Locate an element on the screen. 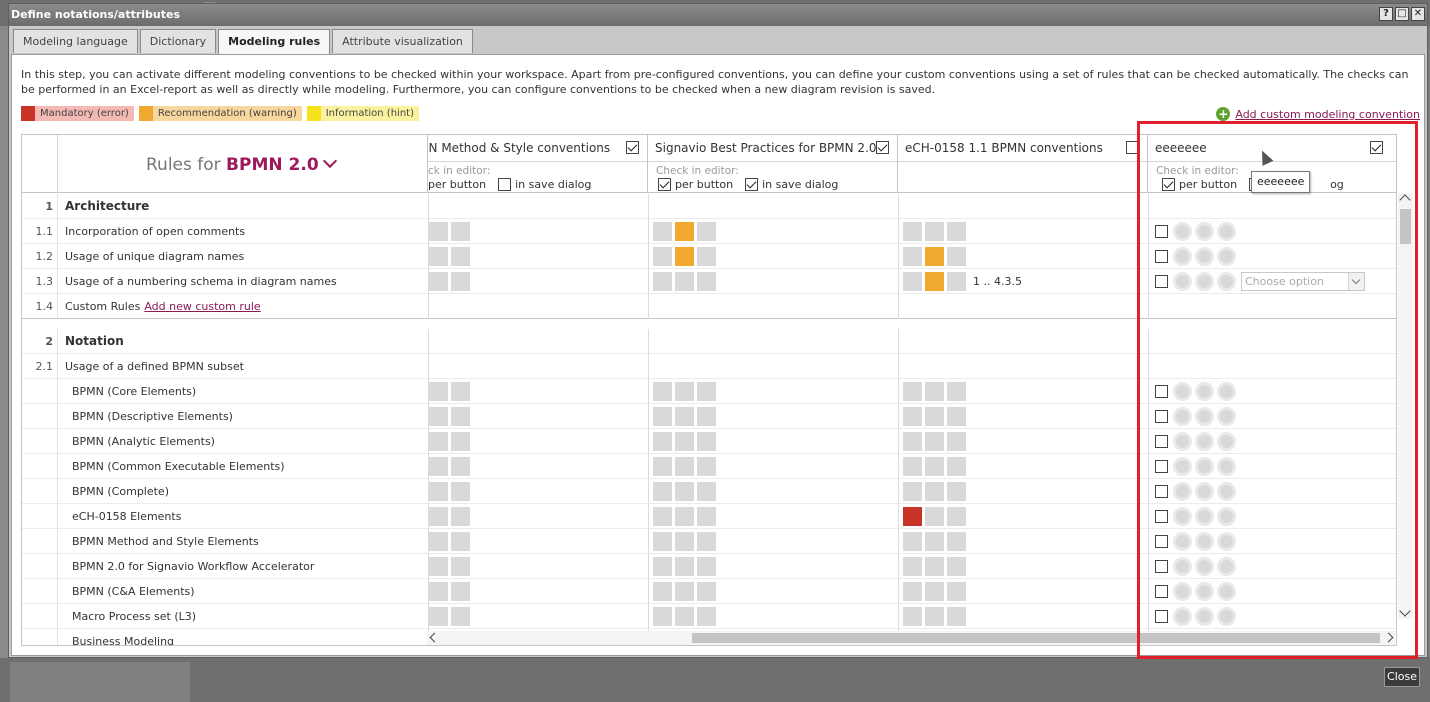 This screenshot has width=1430, height=702. add-custom-convention: + Add custom modeling convention is located at coordinates (1318, 114).